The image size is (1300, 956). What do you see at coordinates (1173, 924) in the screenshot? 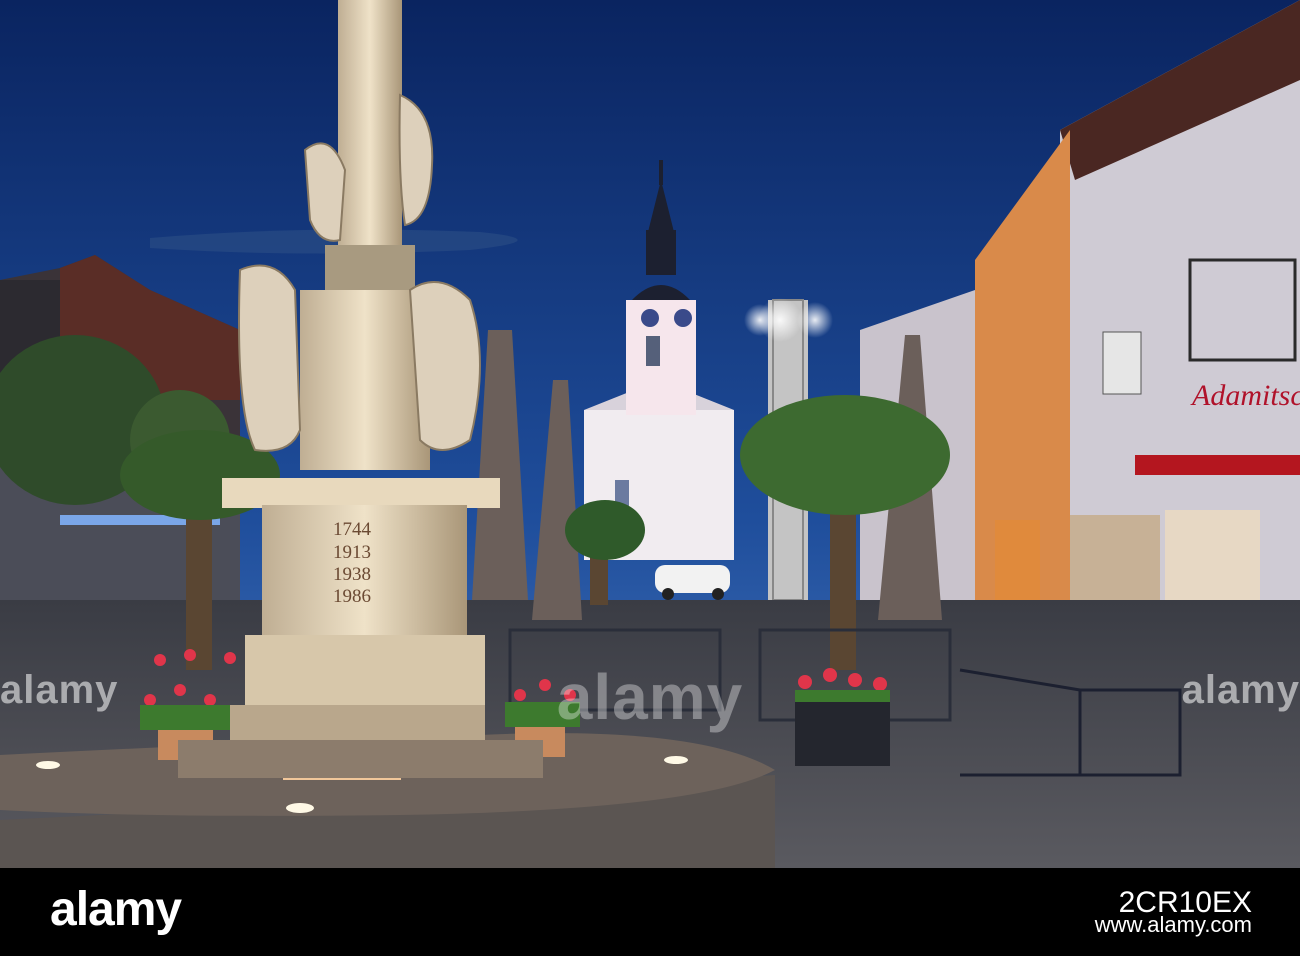
I see `footer-url: www.alamy.com` at bounding box center [1173, 924].